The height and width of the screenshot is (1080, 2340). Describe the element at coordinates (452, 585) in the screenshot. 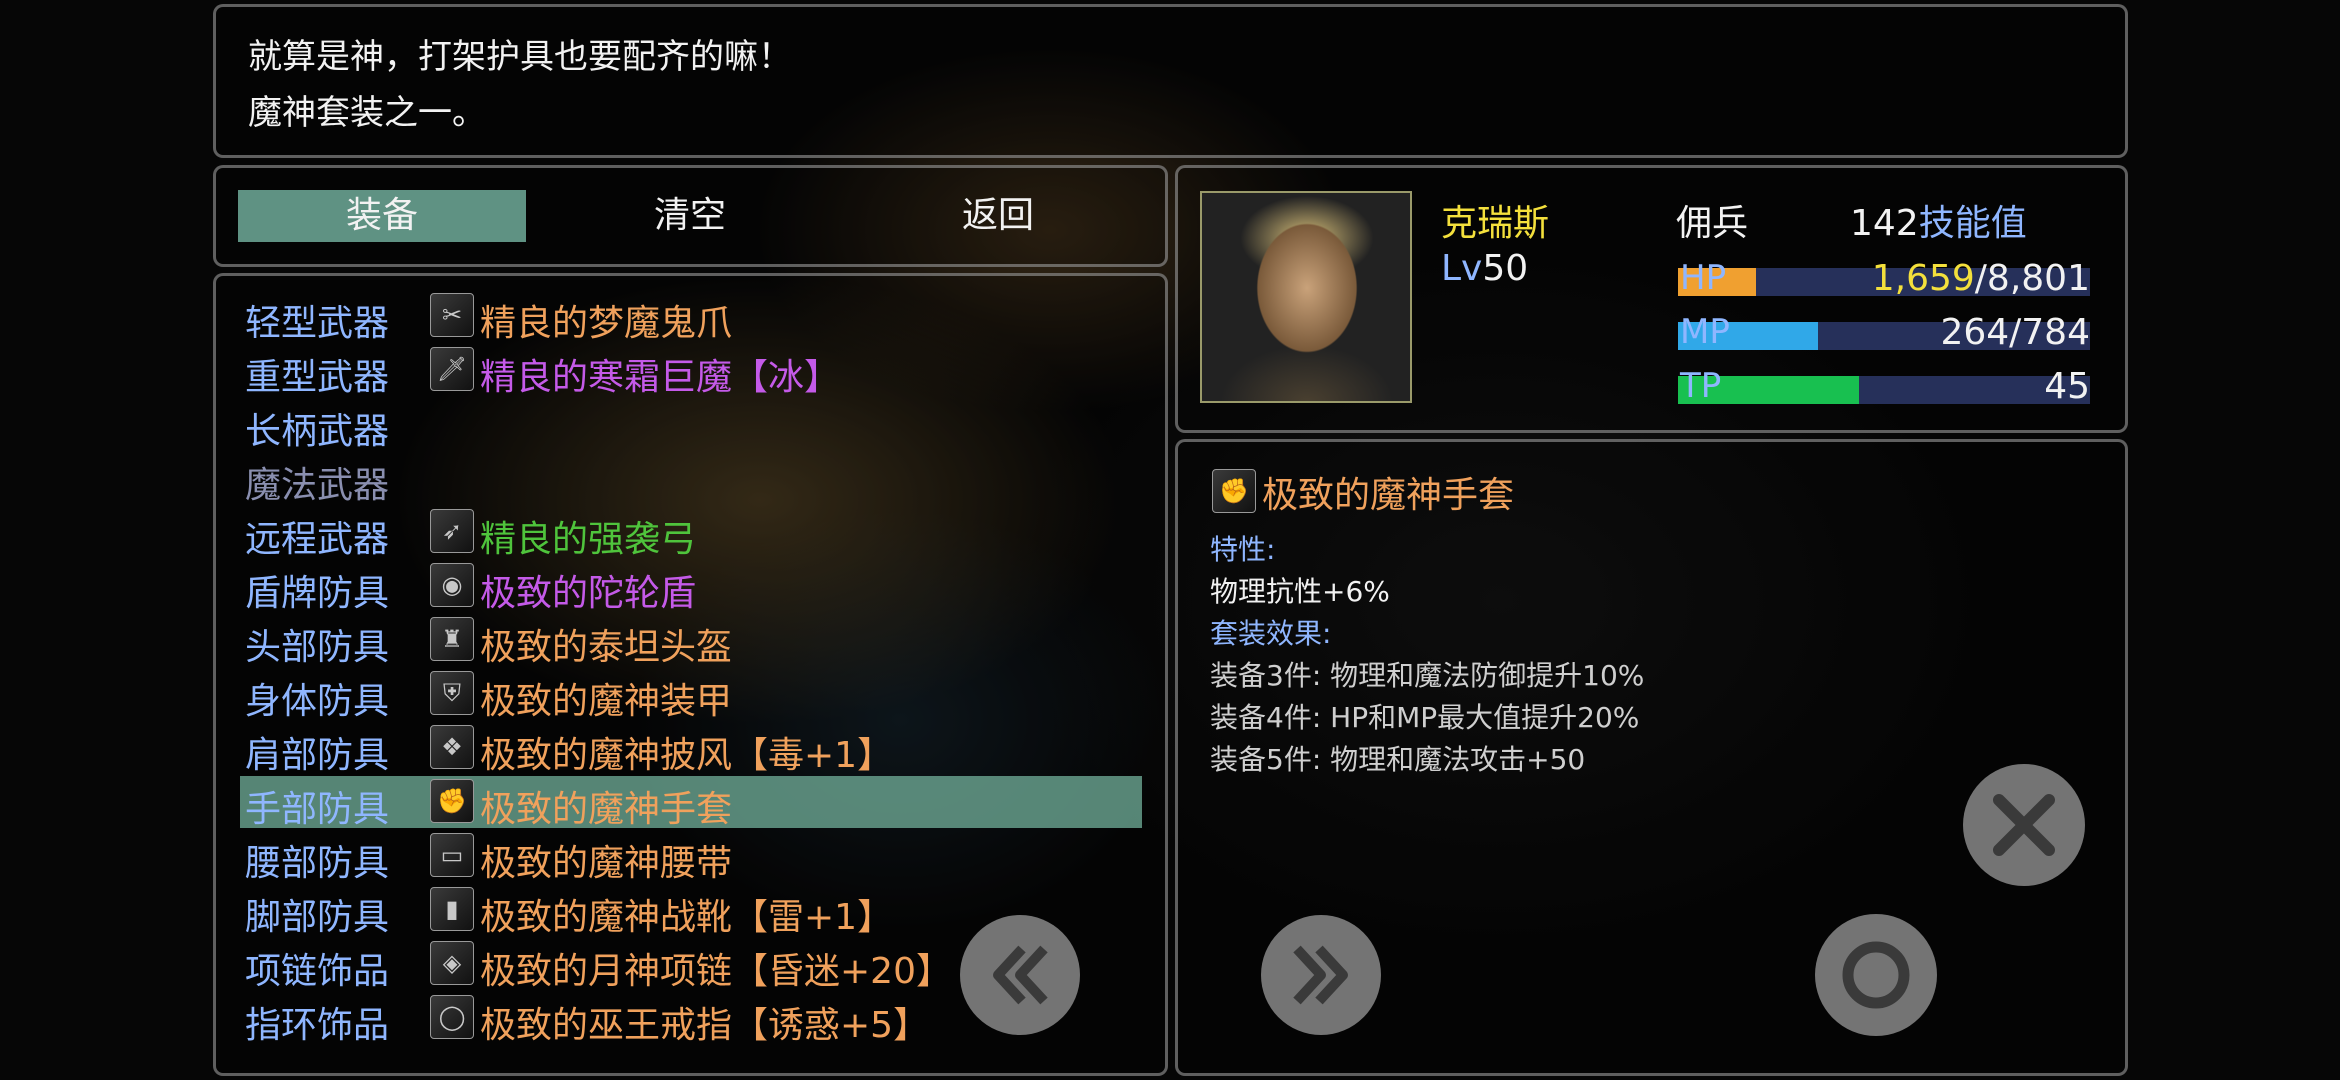

I see `shield-icon: ◉` at that location.